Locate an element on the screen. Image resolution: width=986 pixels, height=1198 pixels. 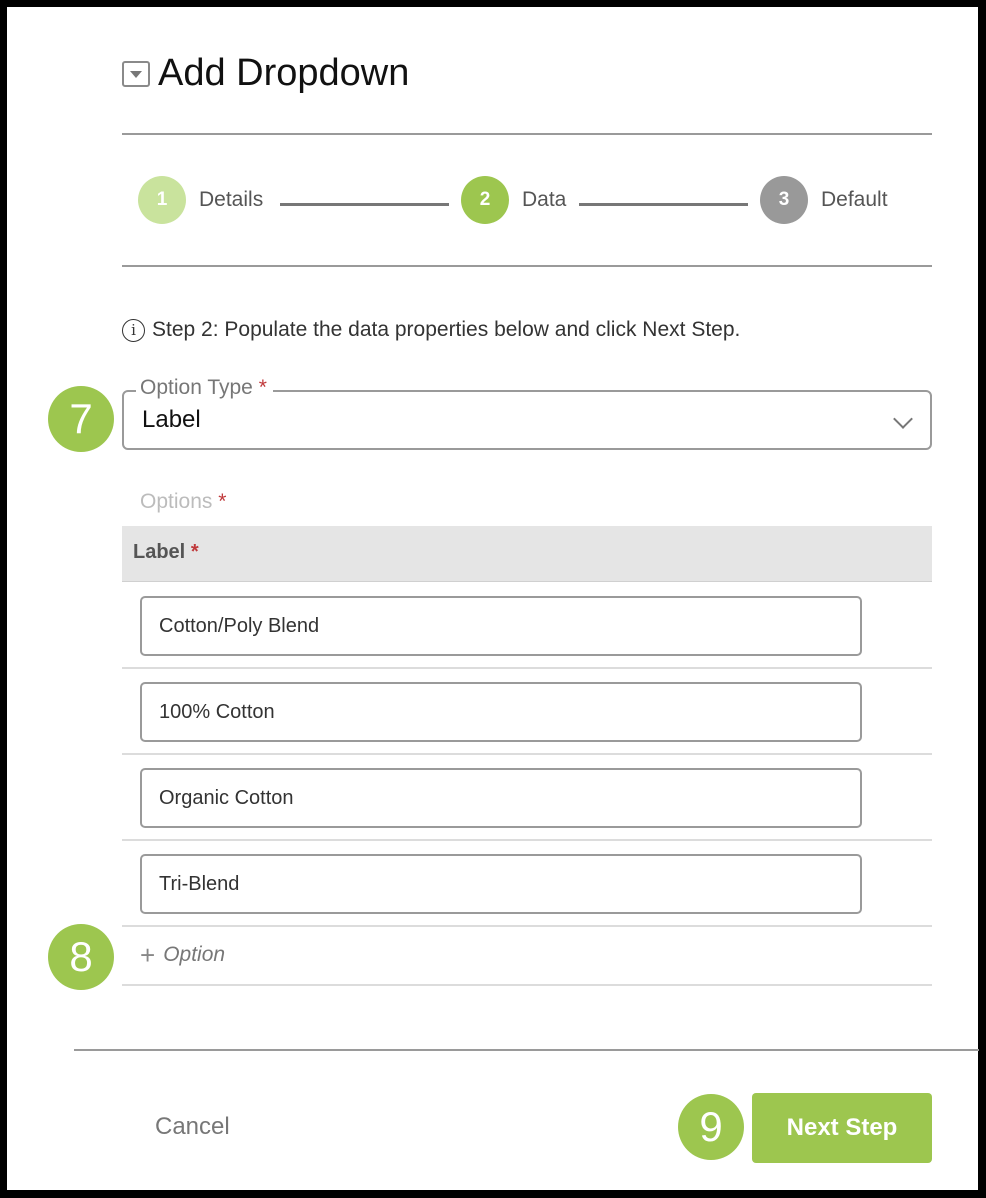
callout-badge-7: 7 is located at coordinates (81, 419).